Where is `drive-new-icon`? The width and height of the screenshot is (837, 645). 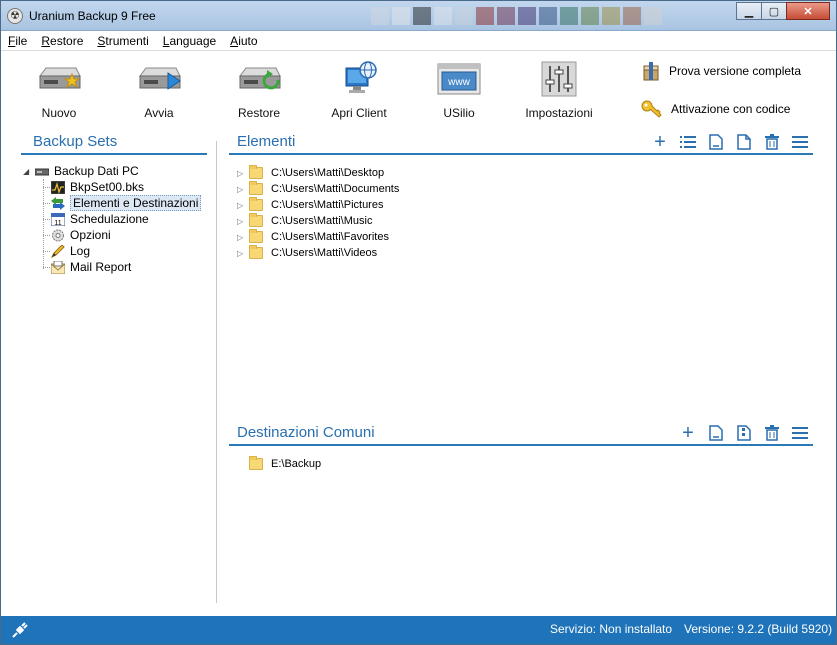
drive-new-icon is located at coordinates (60, 78).